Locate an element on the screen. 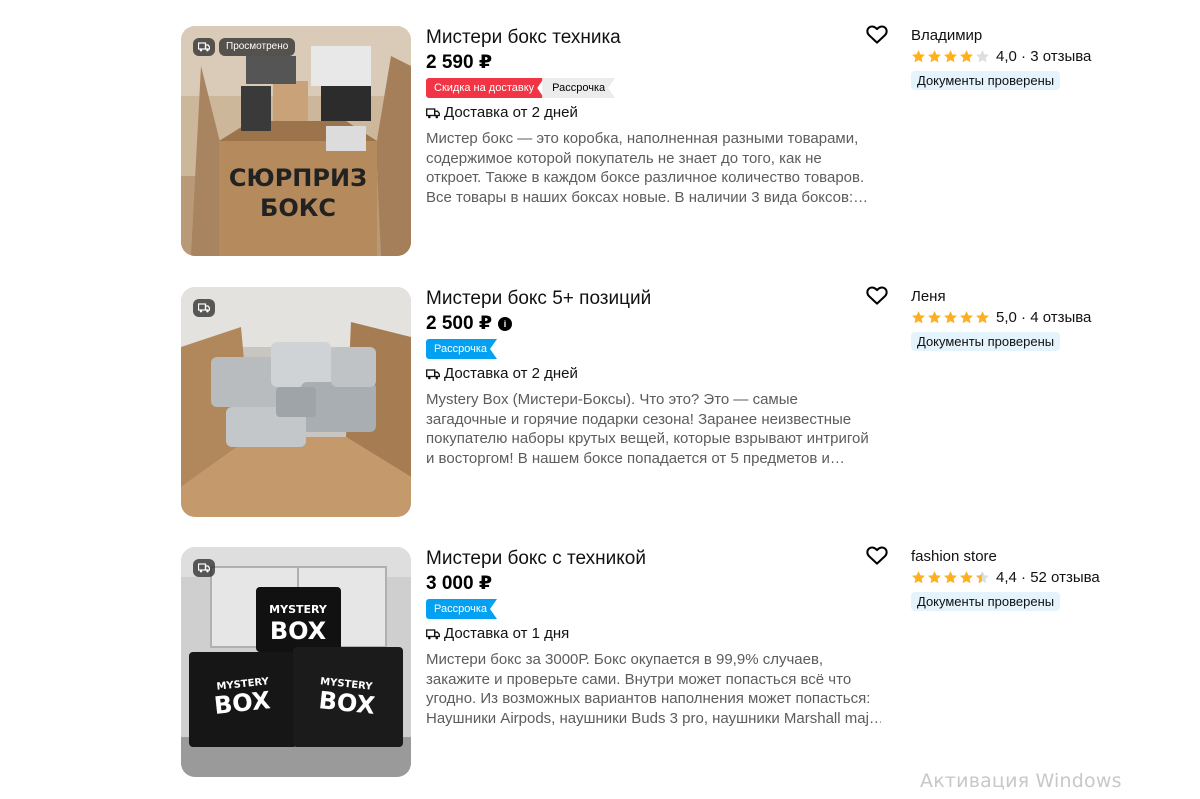 The height and width of the screenshot is (799, 1200). photo-box-text-1: MYSTERY is located at coordinates (298, 609).